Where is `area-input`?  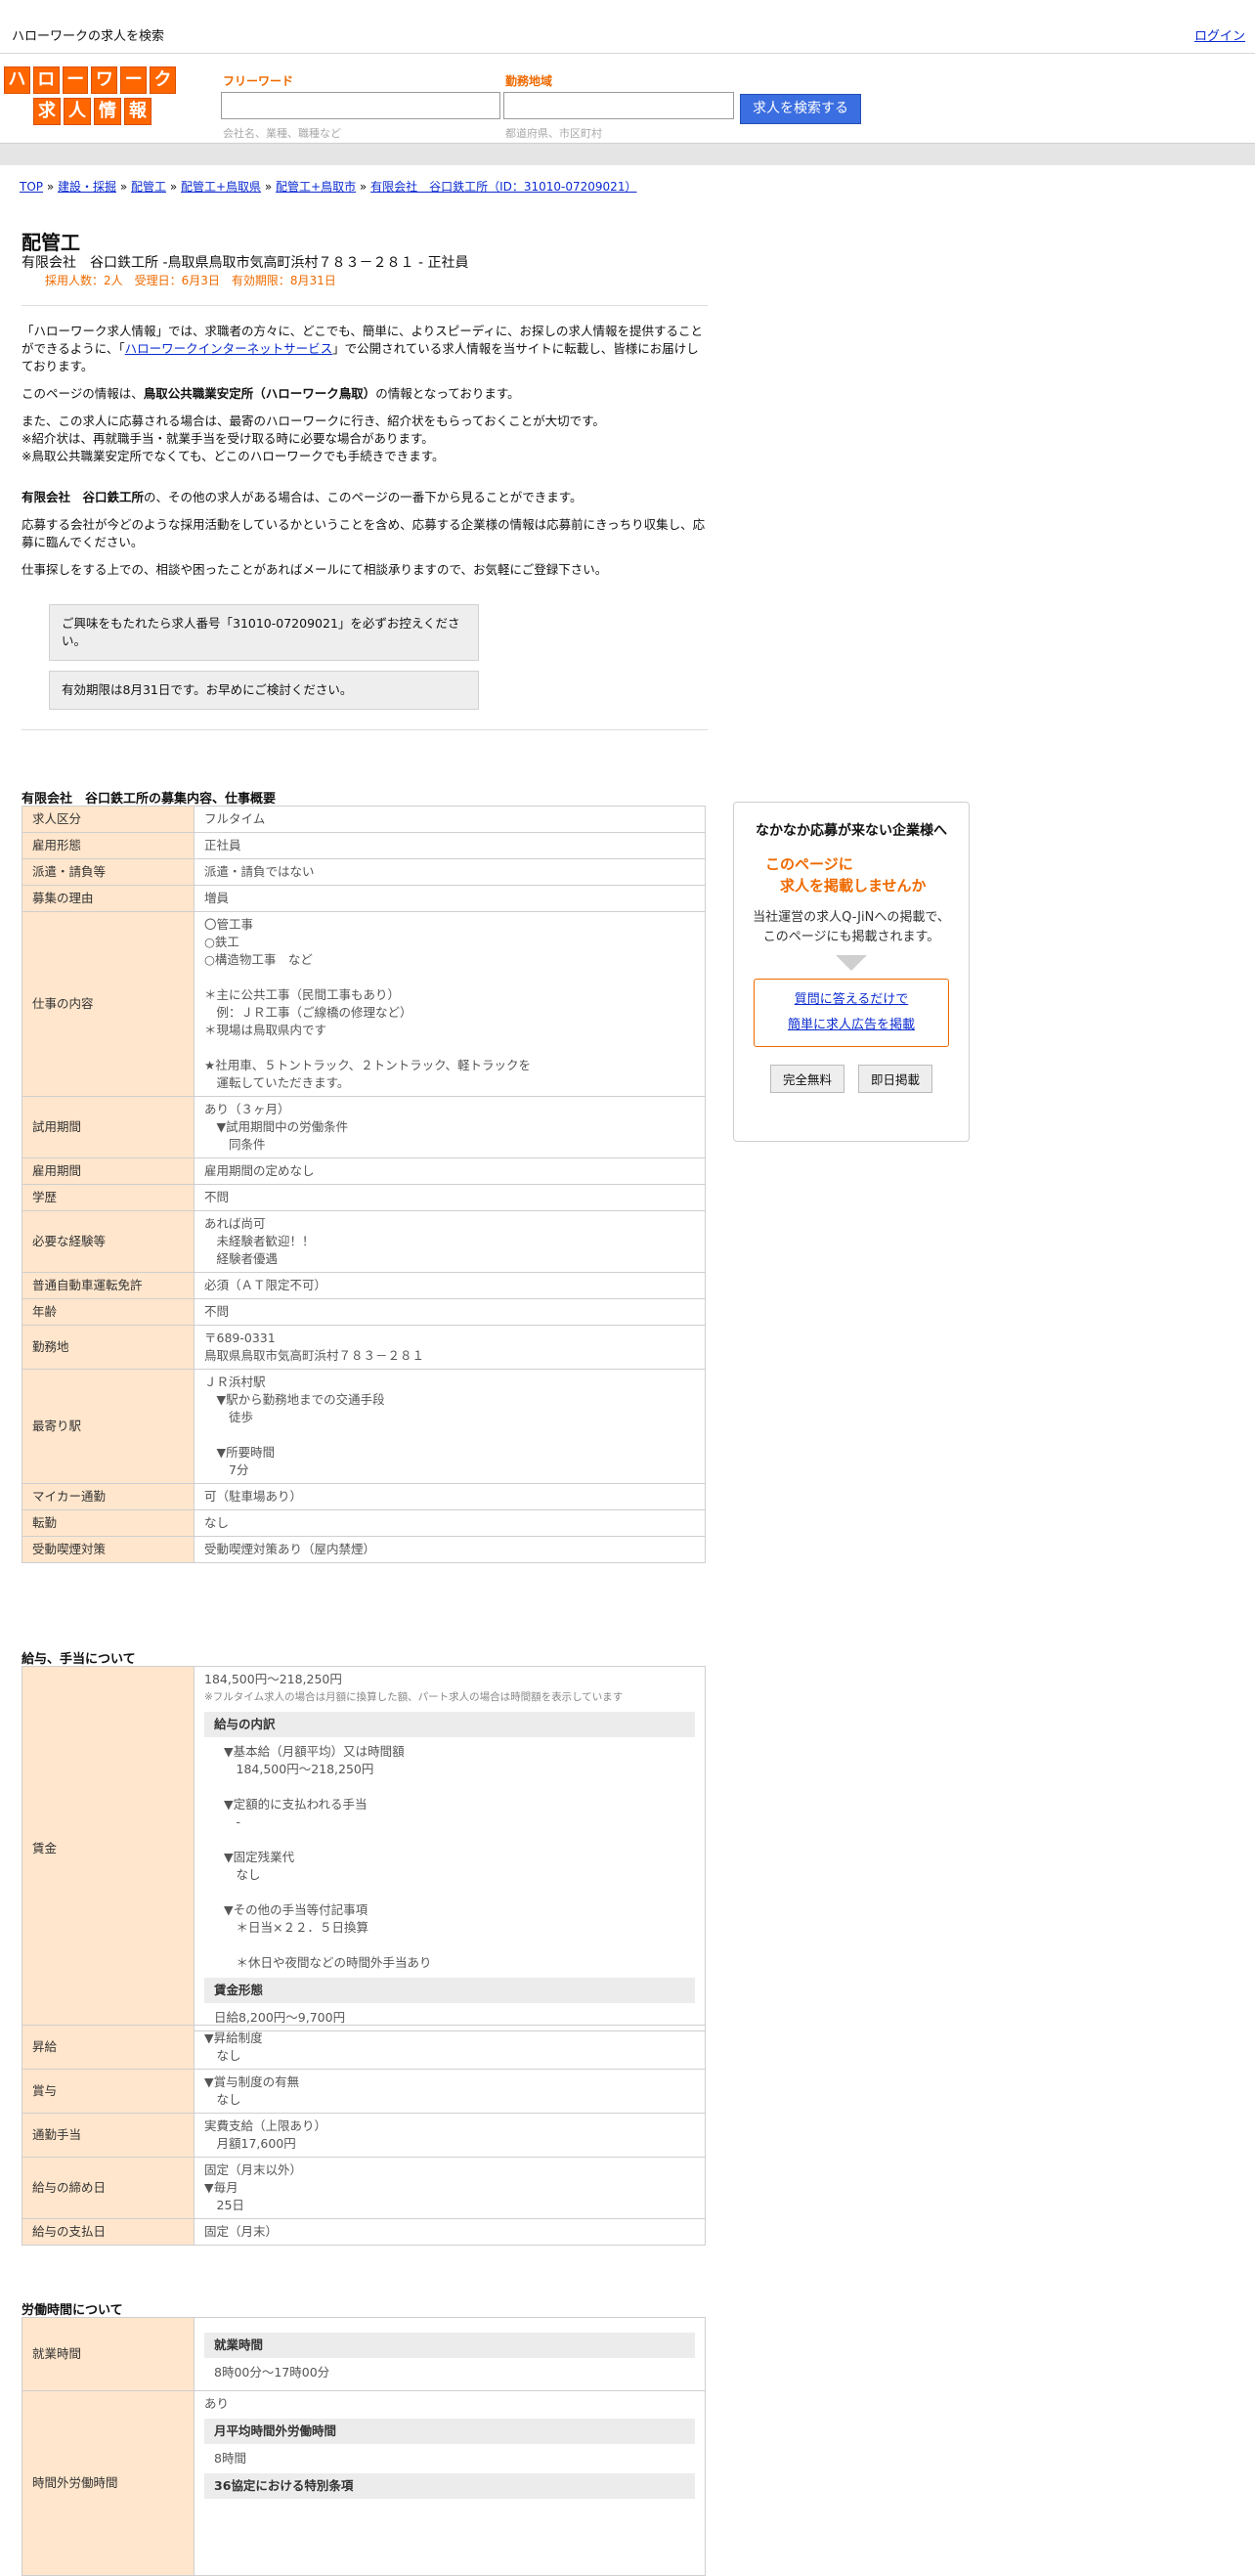 area-input is located at coordinates (619, 105).